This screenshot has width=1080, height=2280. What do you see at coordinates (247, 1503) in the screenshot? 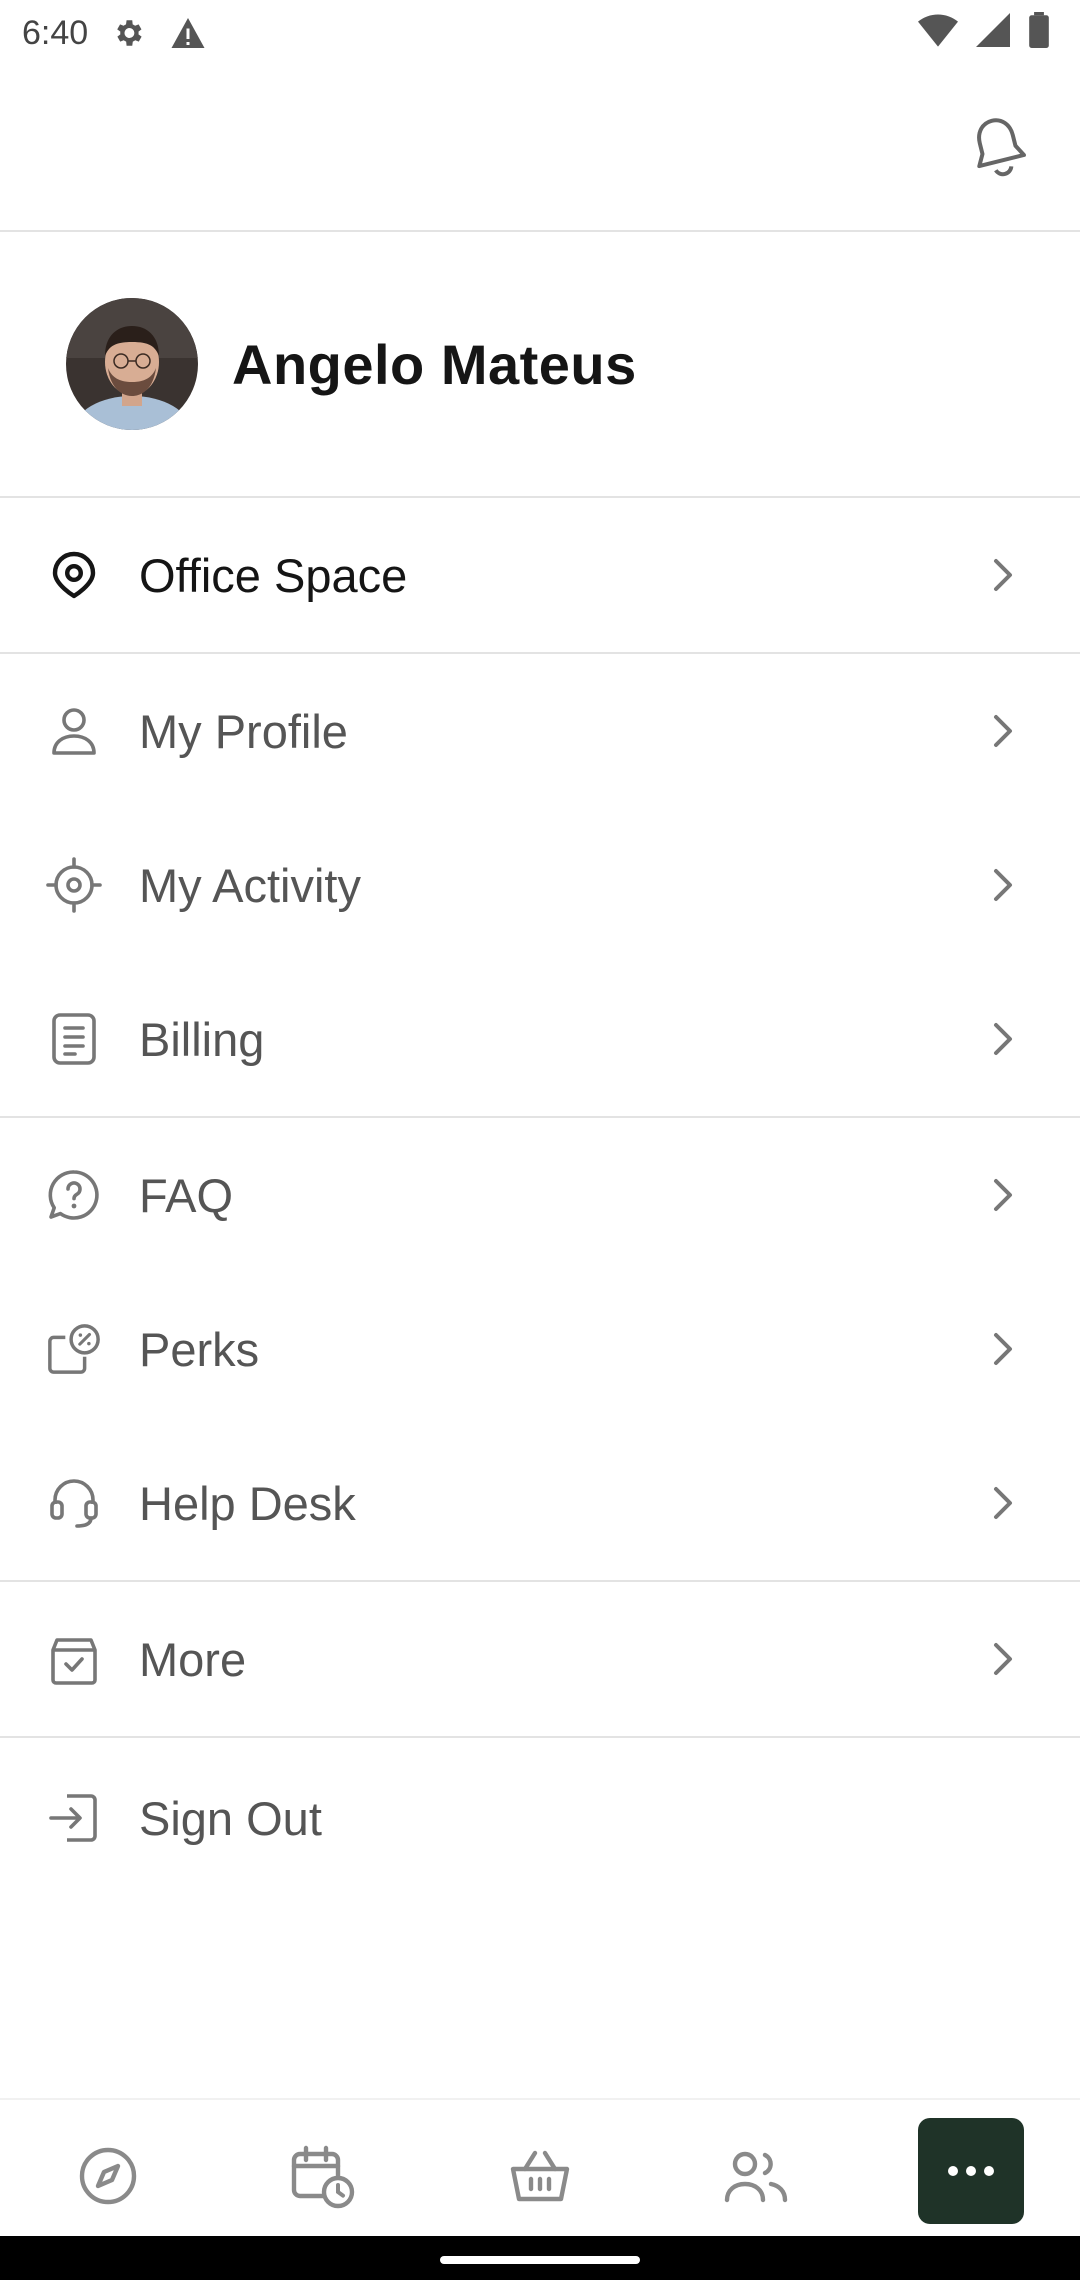
I see `menu-label: Help Desk` at bounding box center [247, 1503].